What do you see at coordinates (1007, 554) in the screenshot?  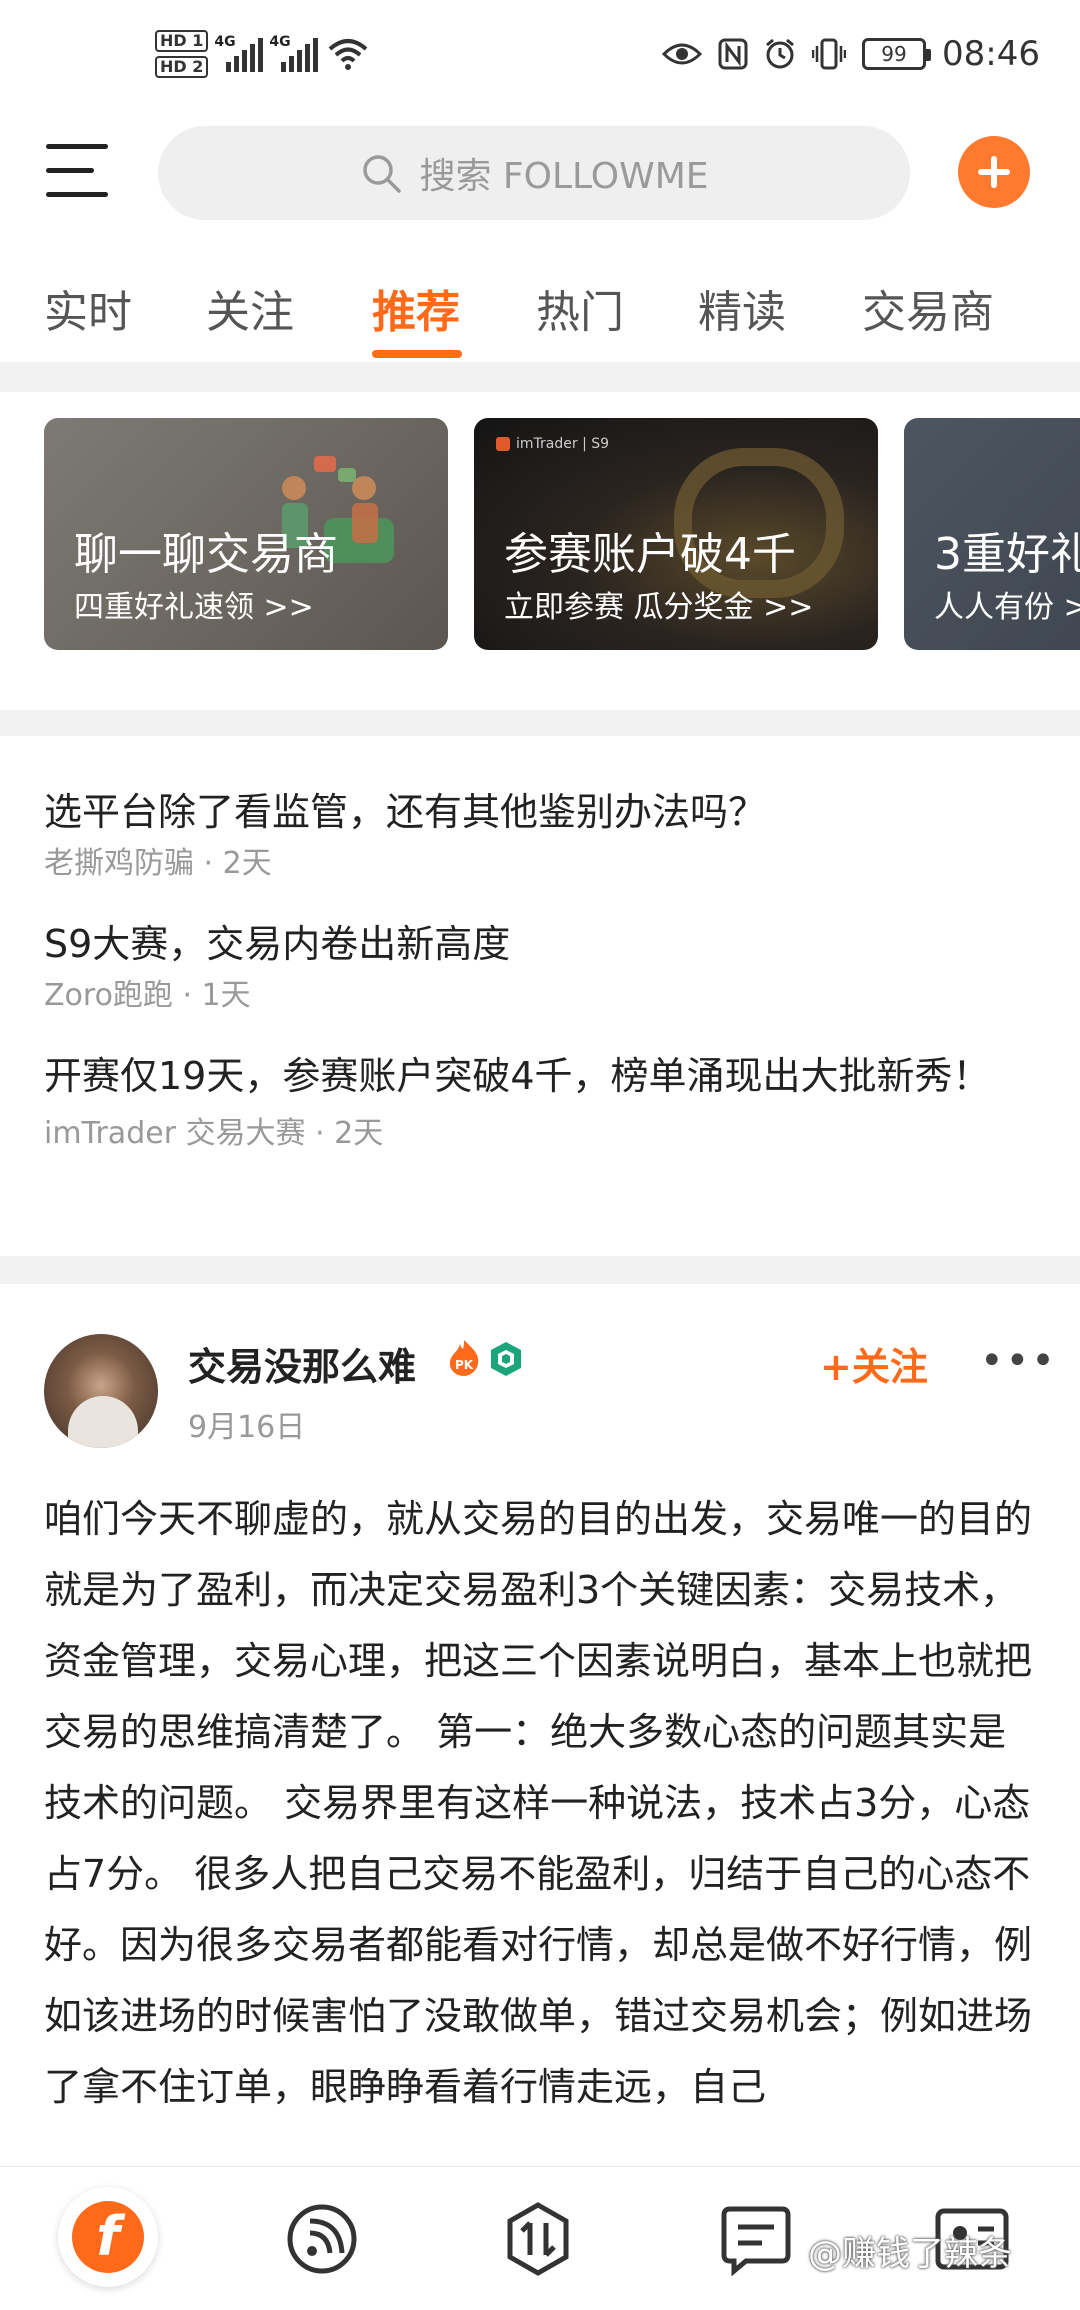 I see `banner-title: 3重好礼` at bounding box center [1007, 554].